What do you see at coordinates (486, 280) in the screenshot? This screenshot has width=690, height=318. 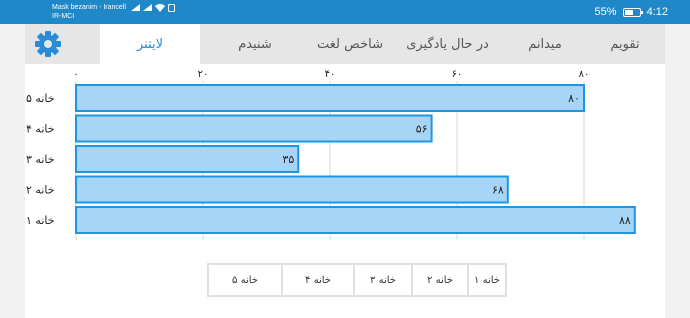 I see `box-1-button: خانه ۱` at bounding box center [486, 280].